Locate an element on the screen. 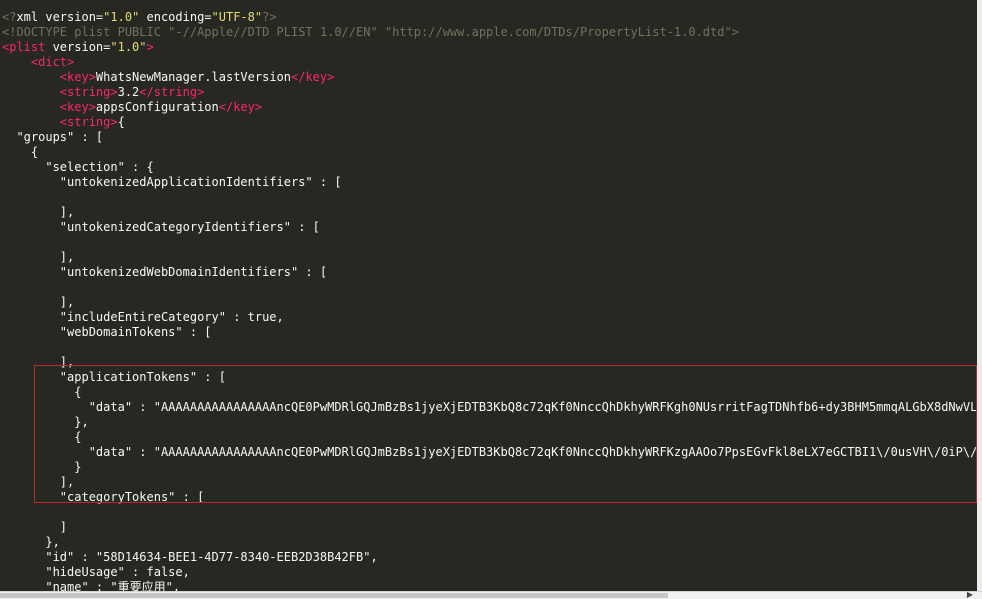  code-token: "UTF-8" is located at coordinates (237, 17).